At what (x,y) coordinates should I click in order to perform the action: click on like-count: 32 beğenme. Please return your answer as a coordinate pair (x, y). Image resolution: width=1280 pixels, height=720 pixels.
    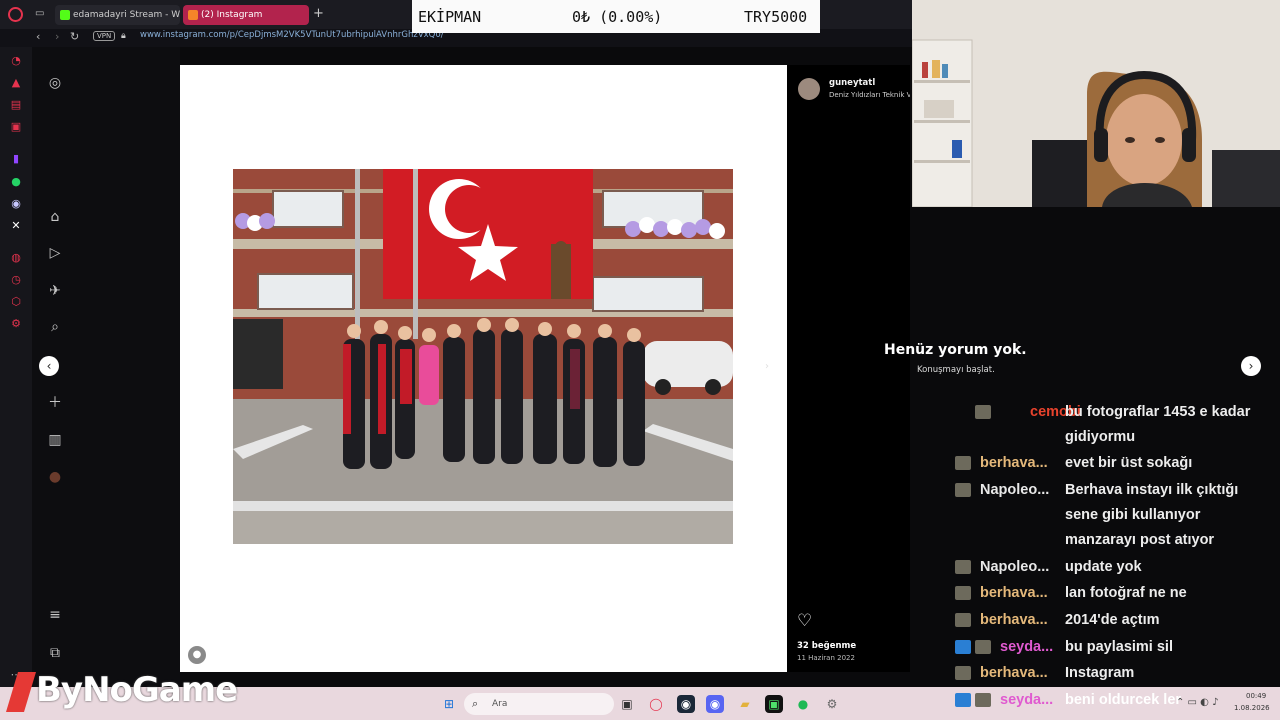
    Looking at the image, I should click on (826, 646).